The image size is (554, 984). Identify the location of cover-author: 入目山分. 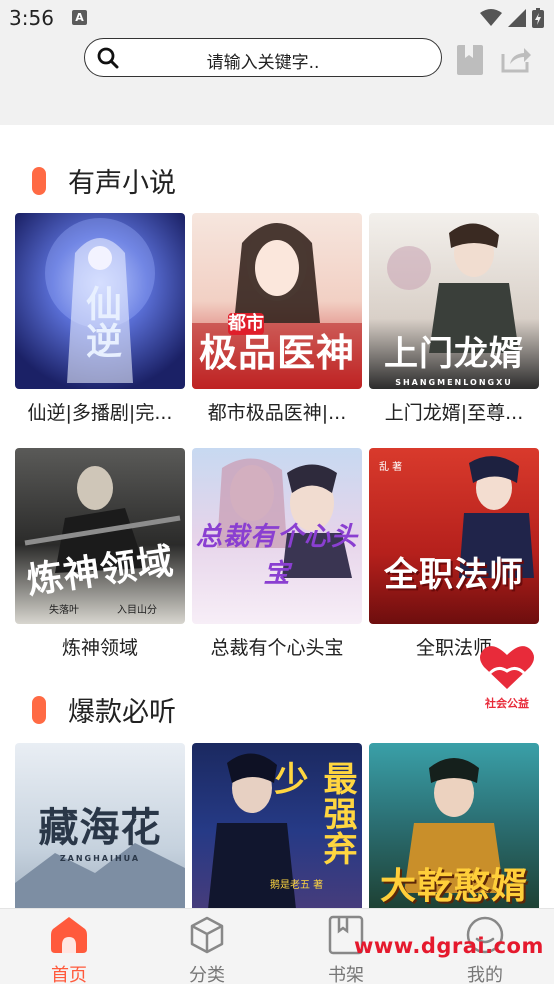
(137, 610).